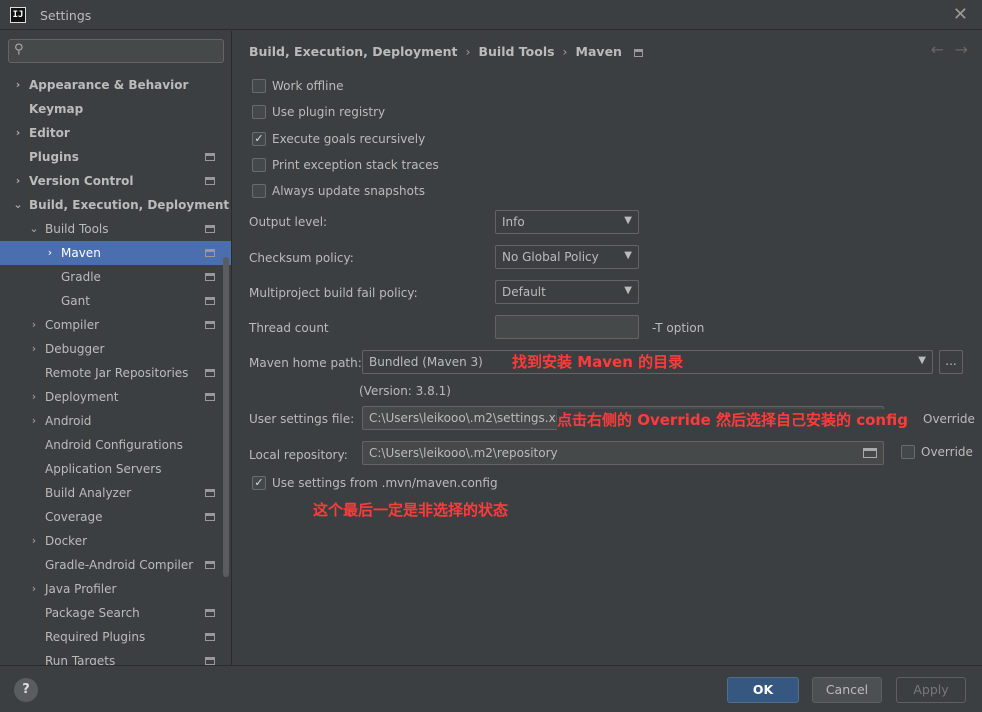 The height and width of the screenshot is (712, 982). I want to click on sidebar-item-package-search: Package Search, so click(115, 613).